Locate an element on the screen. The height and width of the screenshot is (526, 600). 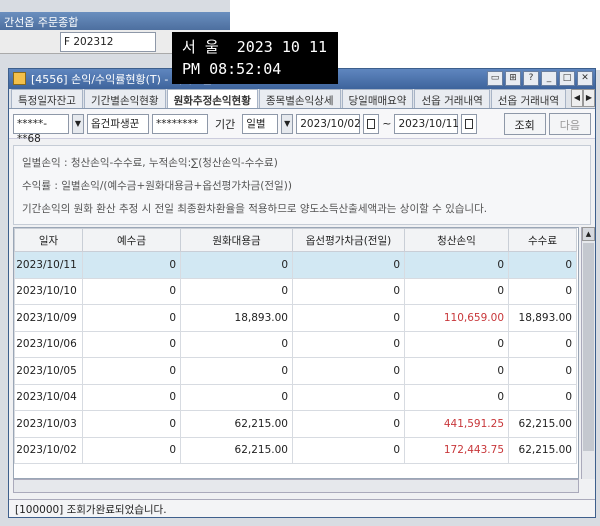
cell-date: 2023/10/10 is located at coordinates (48, 291).